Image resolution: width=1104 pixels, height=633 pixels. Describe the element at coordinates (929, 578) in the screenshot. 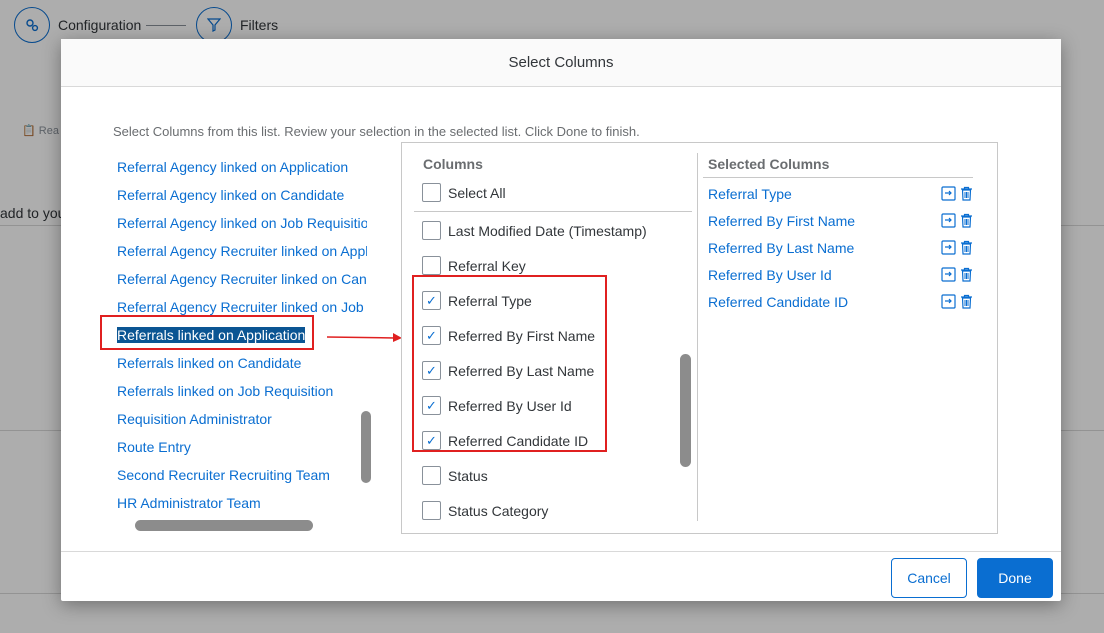

I see `cancel-button: Cancel` at that location.